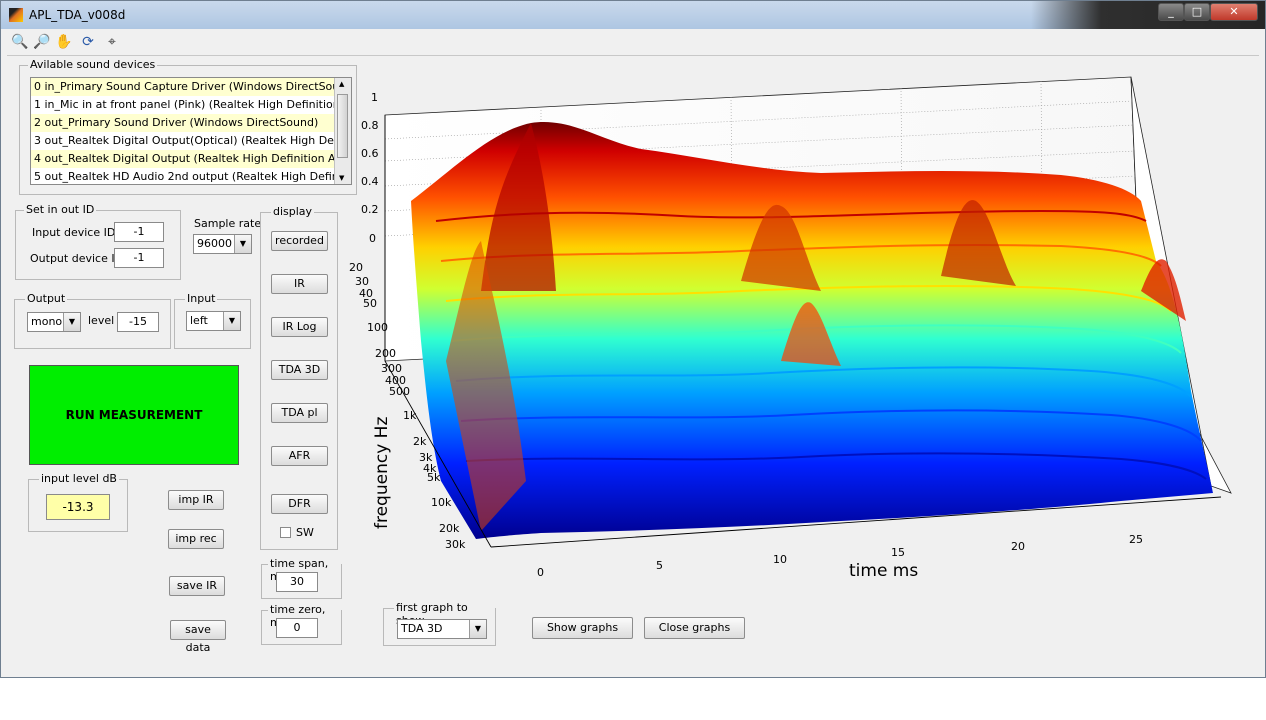  Describe the element at coordinates (297, 582) in the screenshot. I see `time-span-field: 30` at that location.